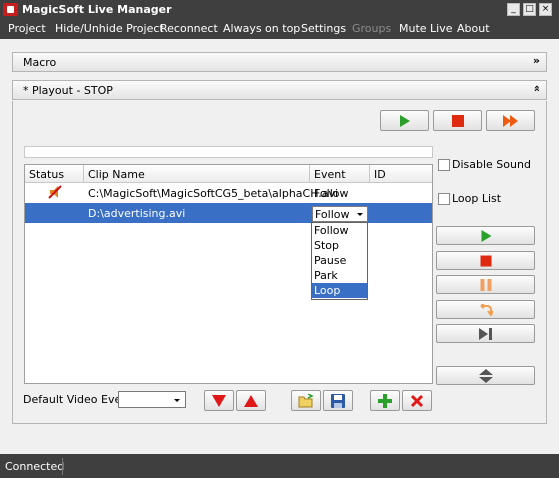 This screenshot has width=559, height=478. I want to click on loop-list-label: Loop List, so click(477, 198).